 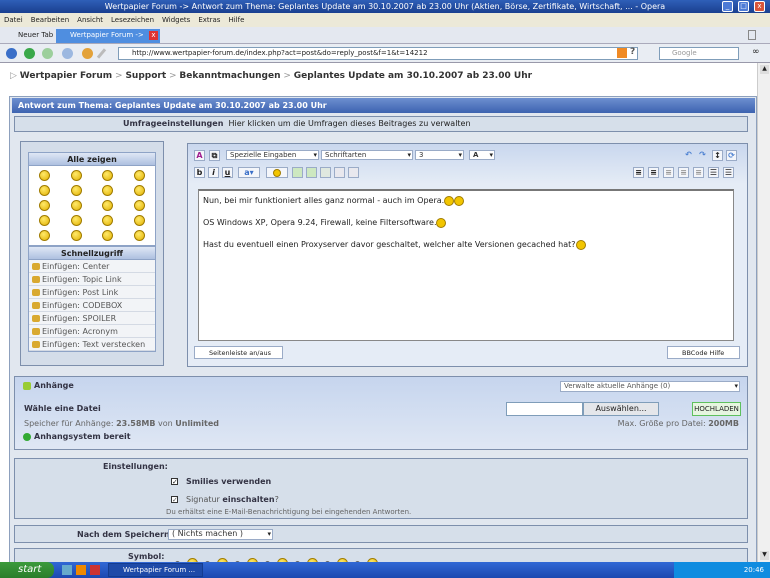 What do you see at coordinates (11, 53) in the screenshot?
I see `rewind-icon` at bounding box center [11, 53].